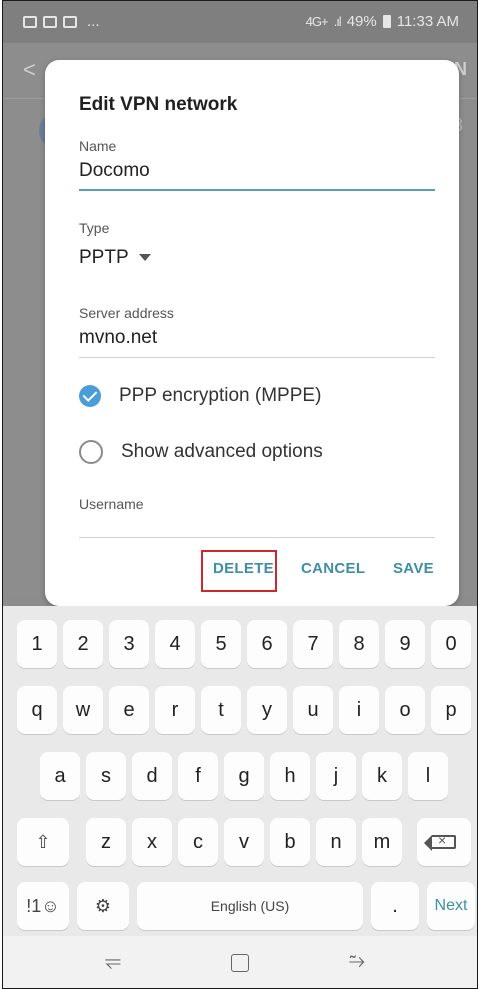 The image size is (480, 989). I want to click on backspace-key, so click(444, 842).